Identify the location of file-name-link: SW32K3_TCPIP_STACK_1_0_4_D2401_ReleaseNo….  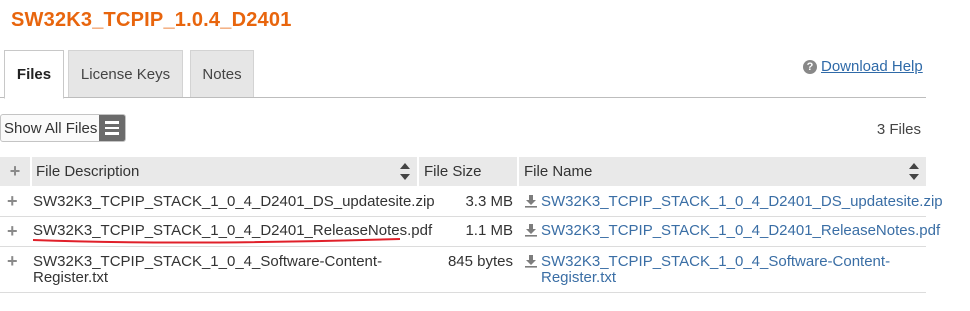
(740, 230).